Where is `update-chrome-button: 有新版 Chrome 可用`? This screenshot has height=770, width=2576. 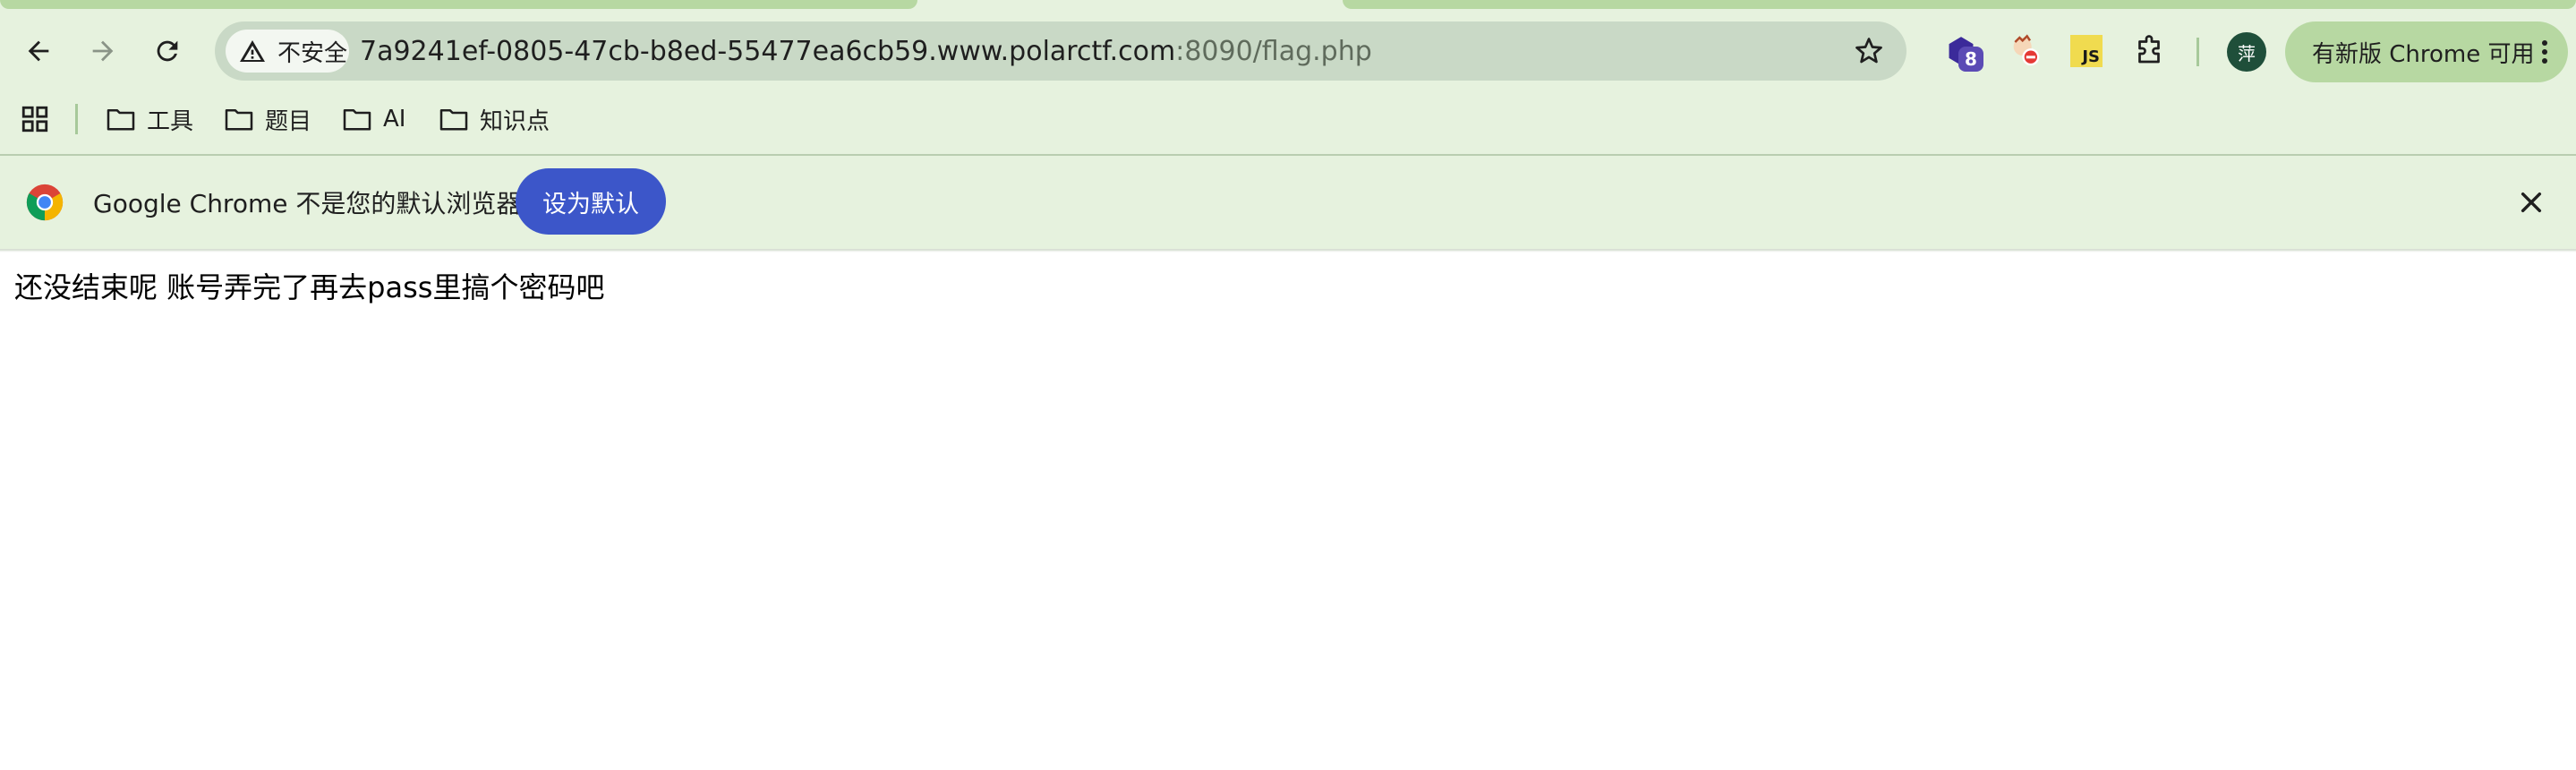
update-chrome-button: 有新版 Chrome 可用 is located at coordinates (2426, 51).